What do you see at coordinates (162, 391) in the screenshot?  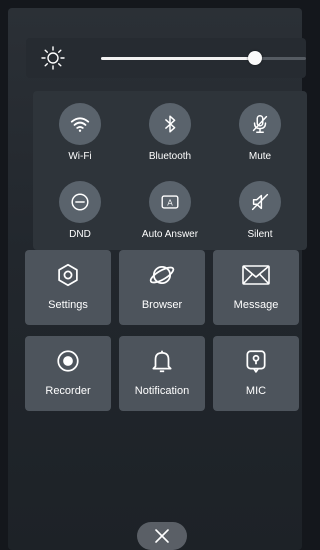 I see `tile-label: Notification` at bounding box center [162, 391].